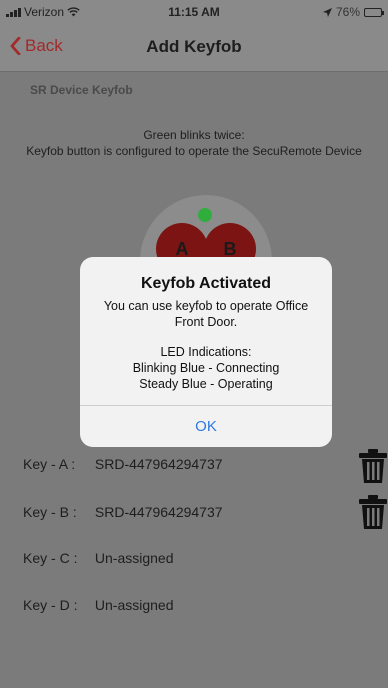  I want to click on key-label: Key - D :, so click(50, 605).